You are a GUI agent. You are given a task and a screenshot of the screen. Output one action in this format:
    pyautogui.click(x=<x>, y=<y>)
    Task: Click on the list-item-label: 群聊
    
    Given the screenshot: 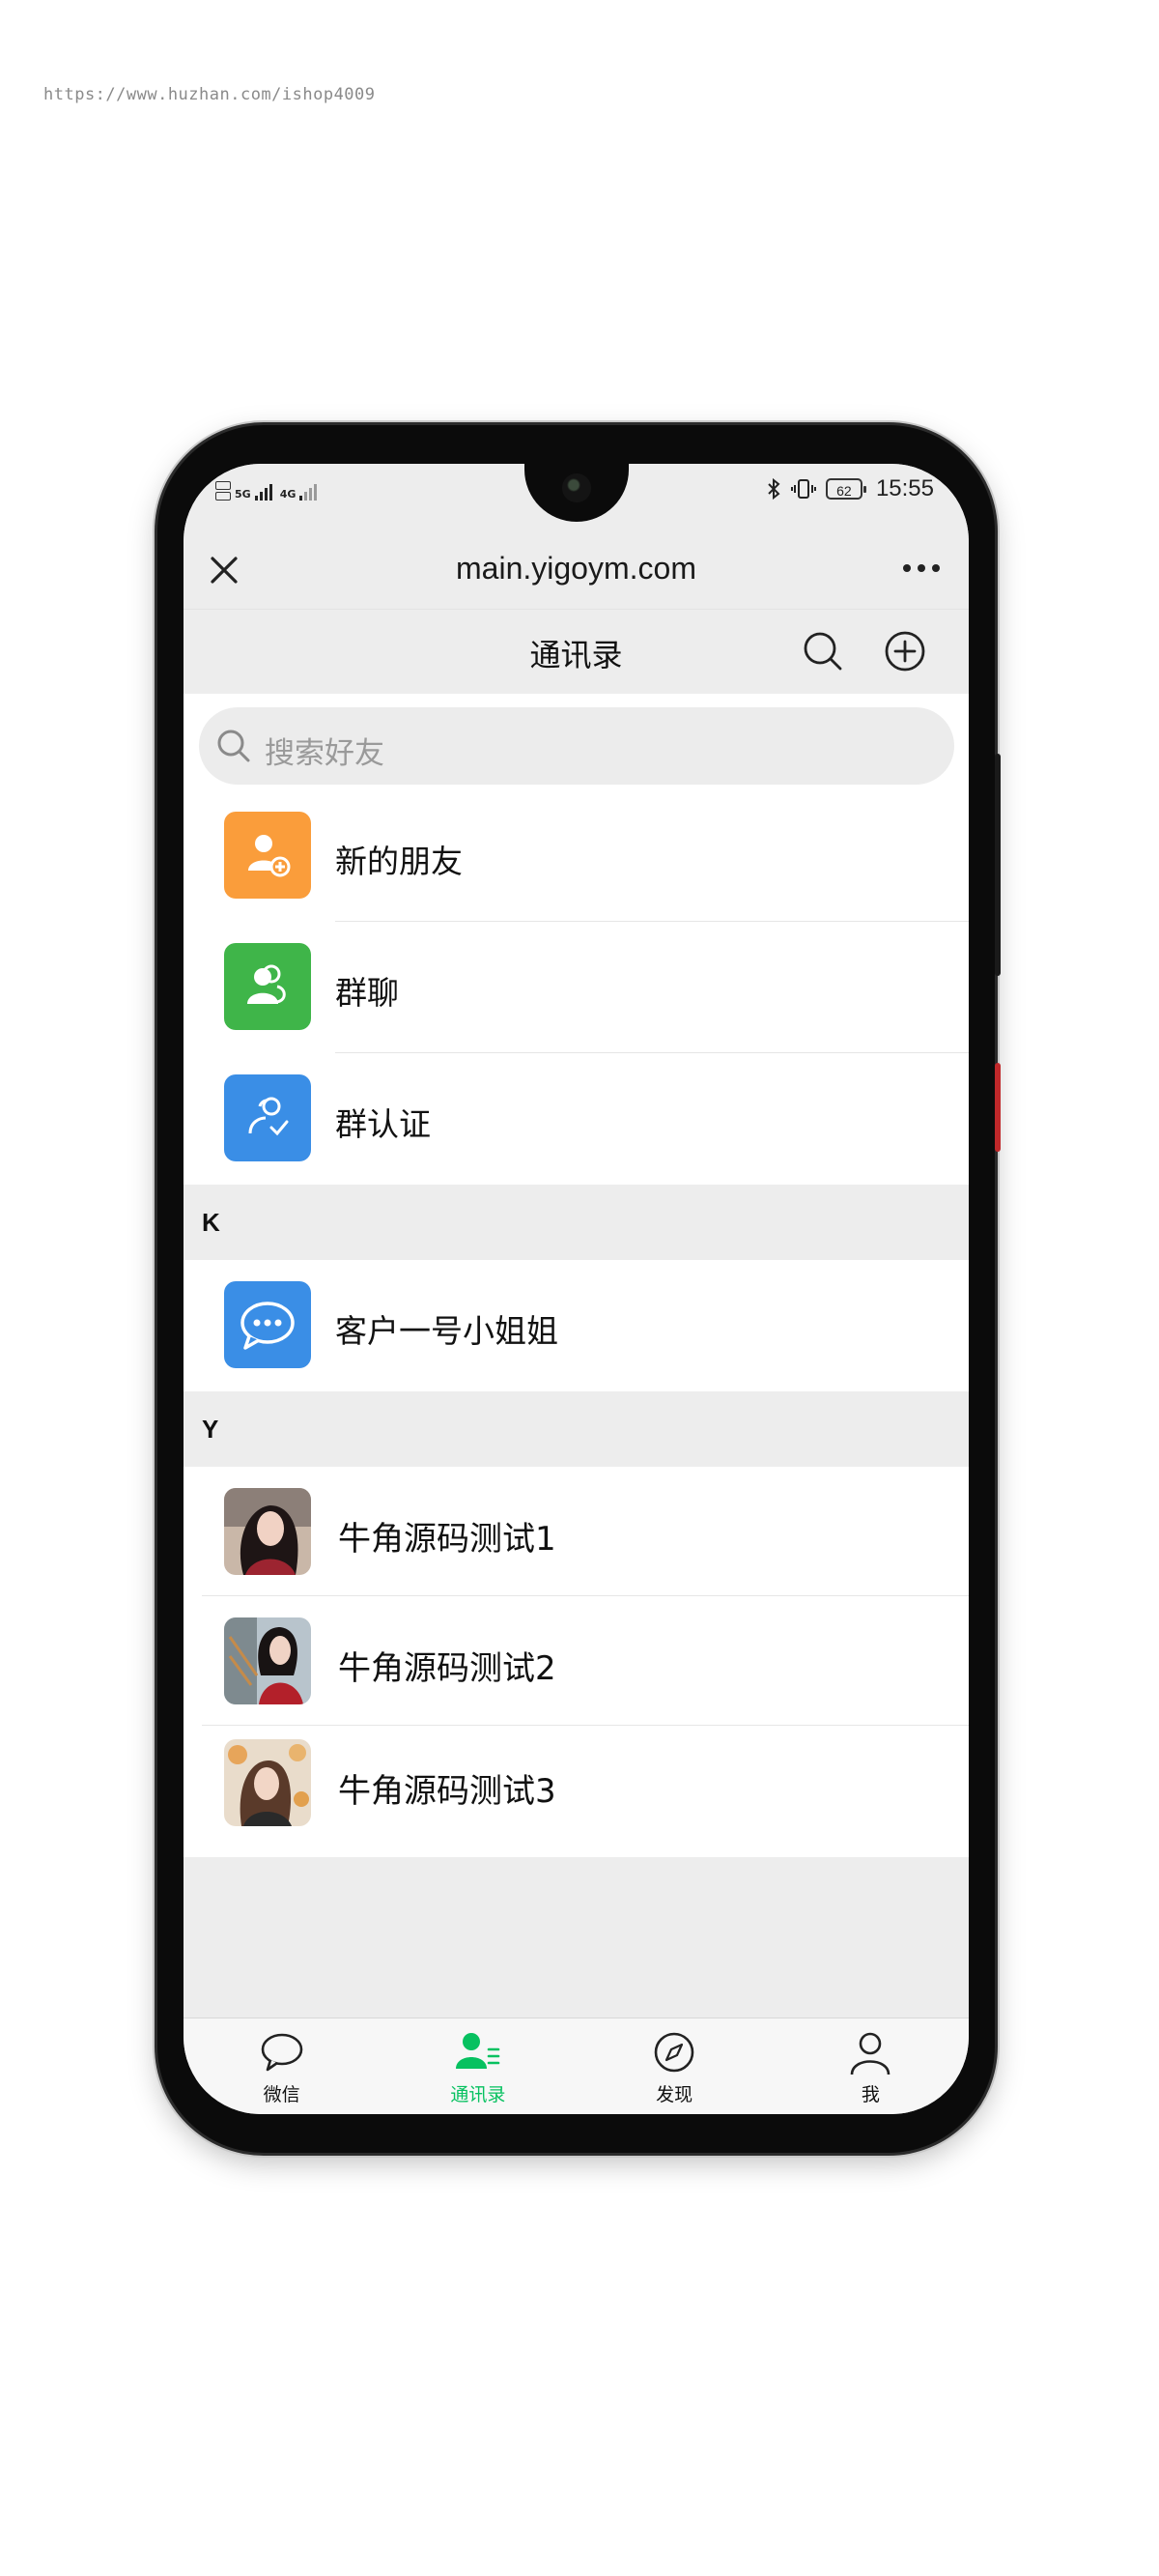 What is the action you would take?
    pyautogui.click(x=367, y=993)
    